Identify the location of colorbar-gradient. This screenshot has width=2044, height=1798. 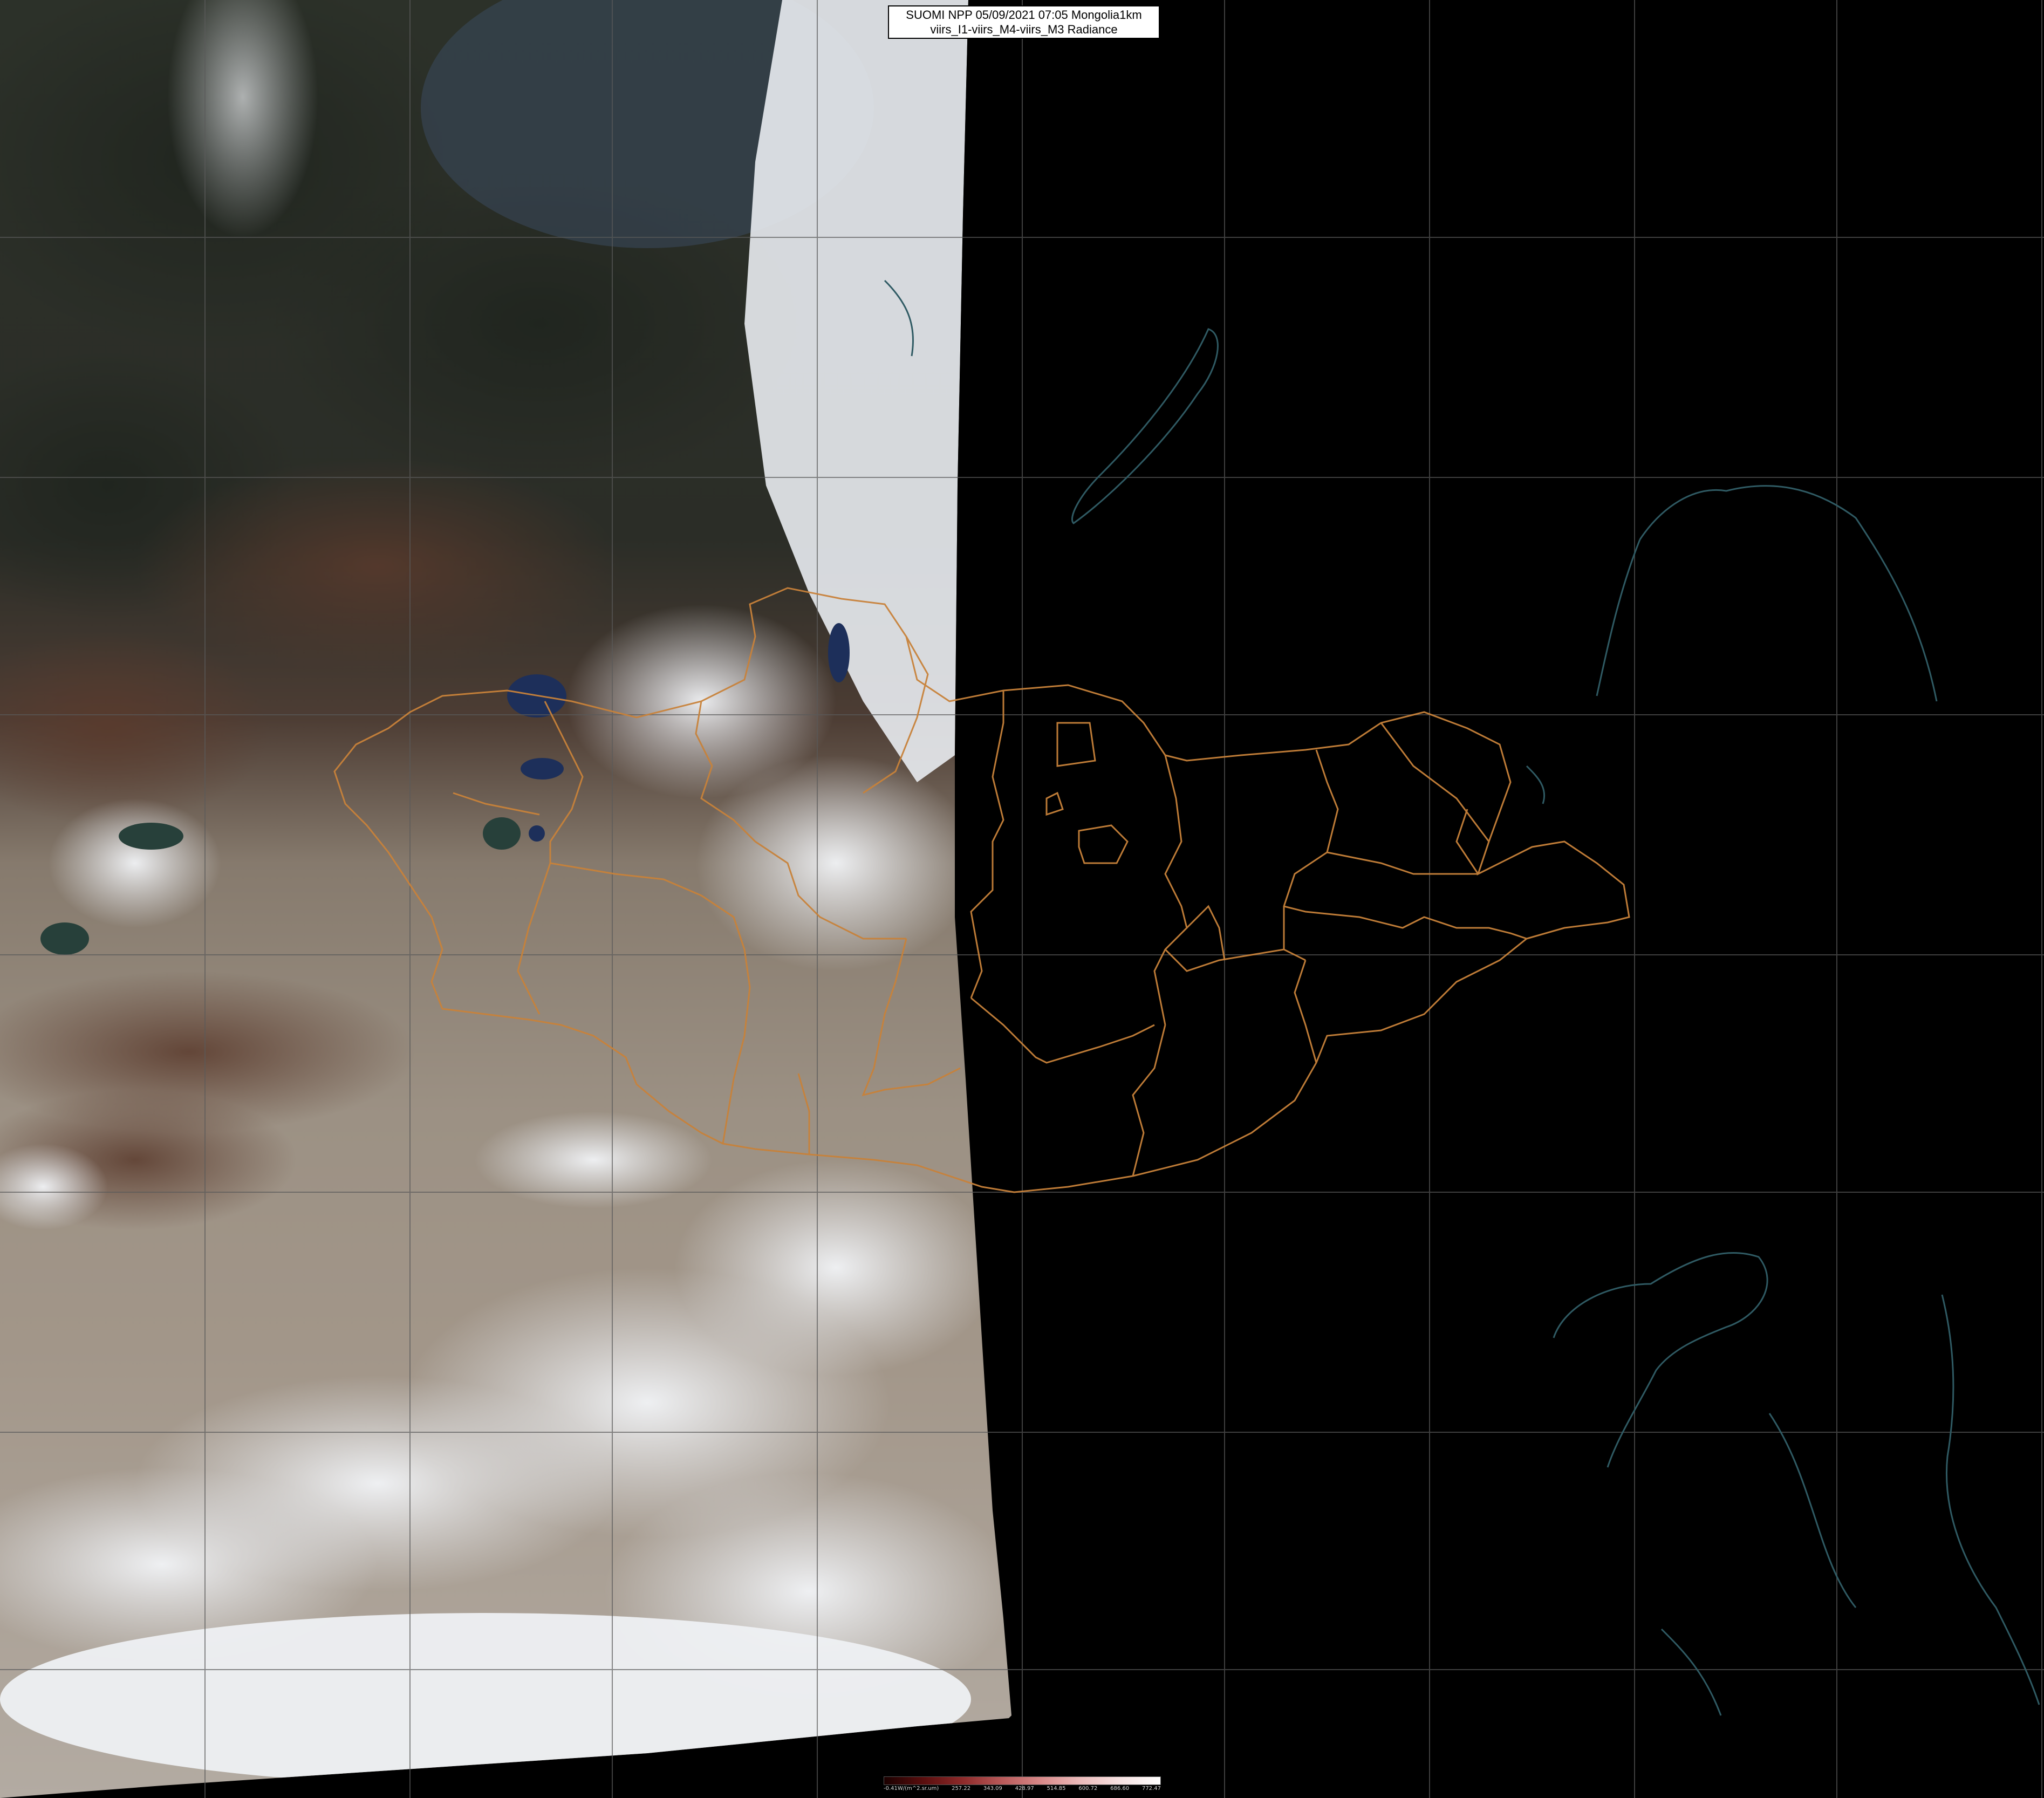
(1022, 1780).